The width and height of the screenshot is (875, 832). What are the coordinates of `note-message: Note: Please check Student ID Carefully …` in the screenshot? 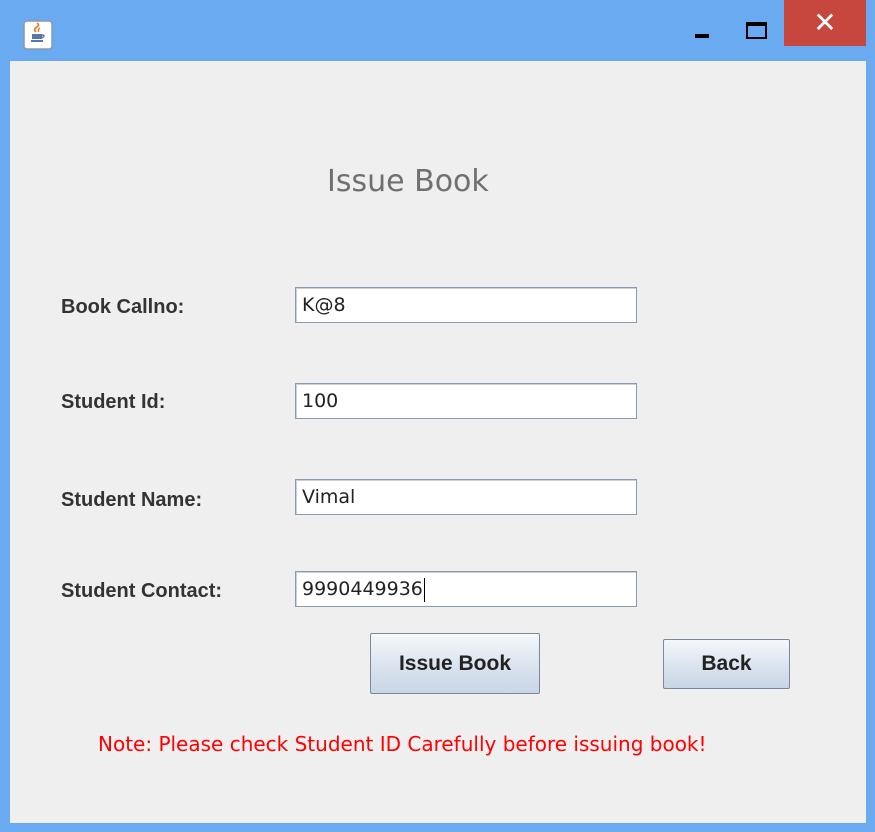 It's located at (402, 744).